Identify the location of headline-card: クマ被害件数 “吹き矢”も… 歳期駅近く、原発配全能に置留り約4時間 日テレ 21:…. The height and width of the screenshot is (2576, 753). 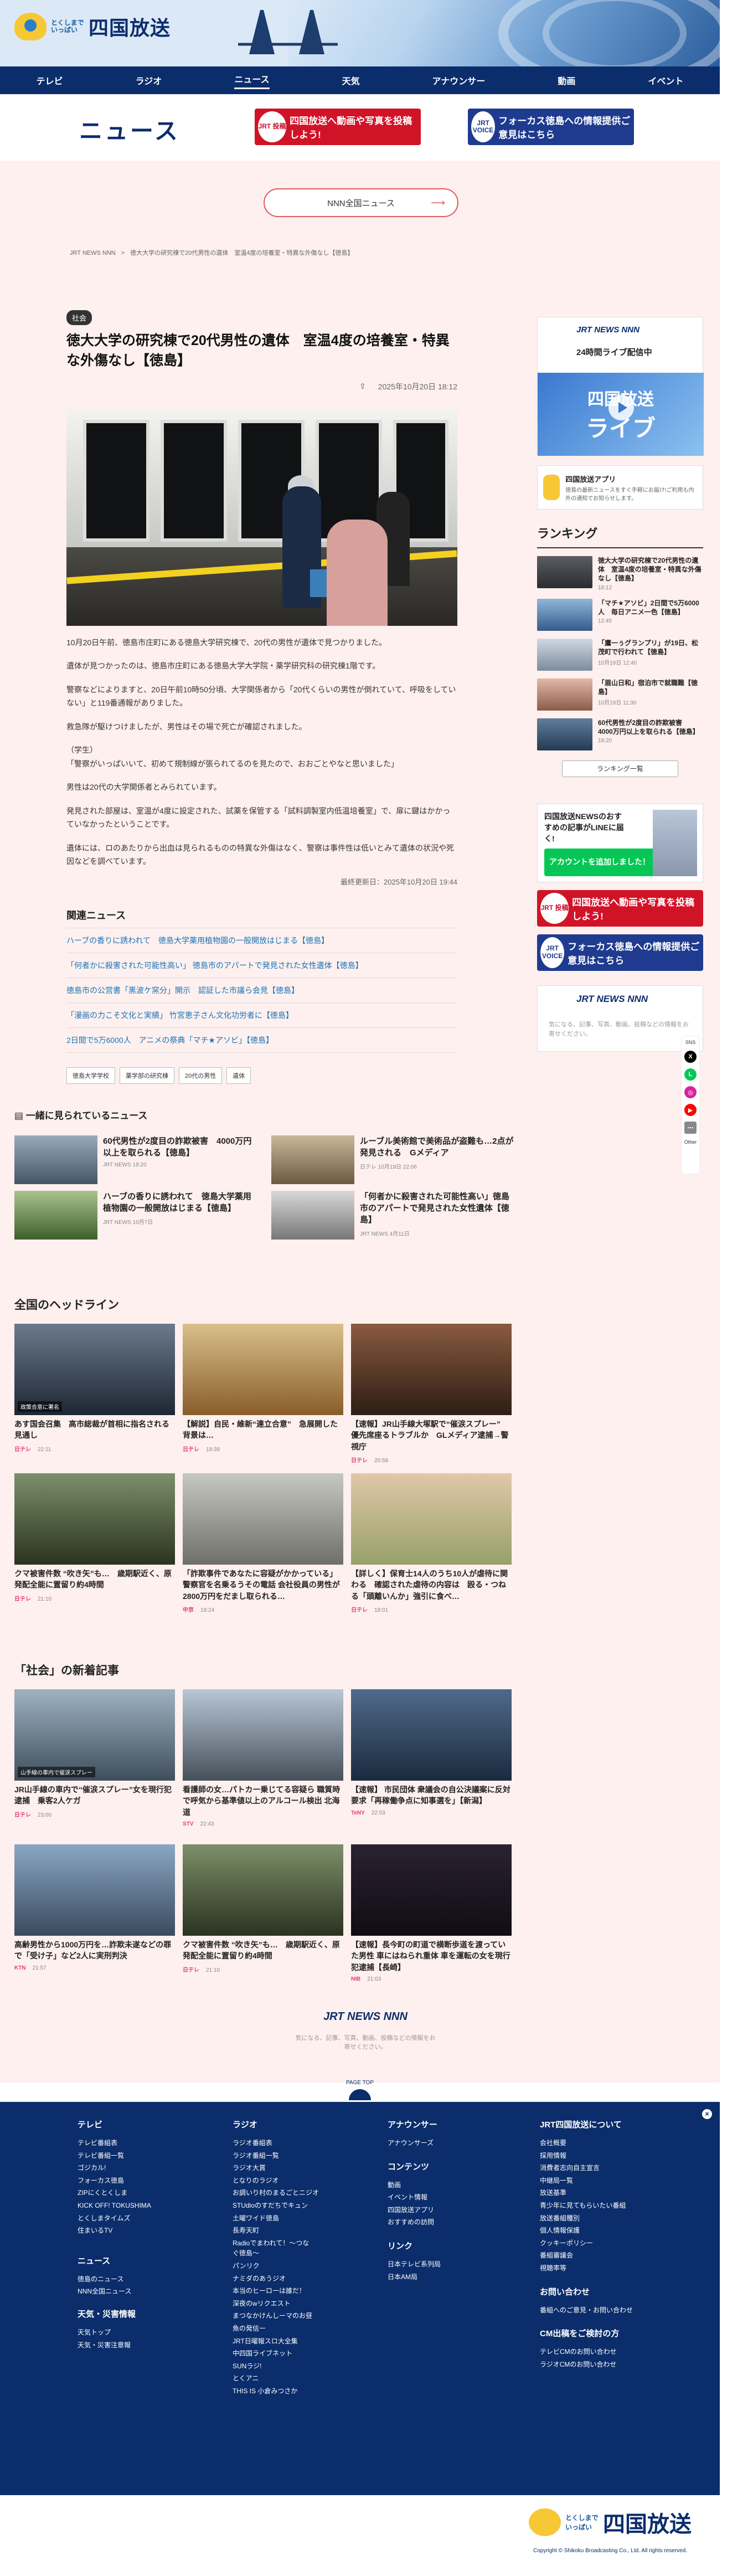
(94, 1537).